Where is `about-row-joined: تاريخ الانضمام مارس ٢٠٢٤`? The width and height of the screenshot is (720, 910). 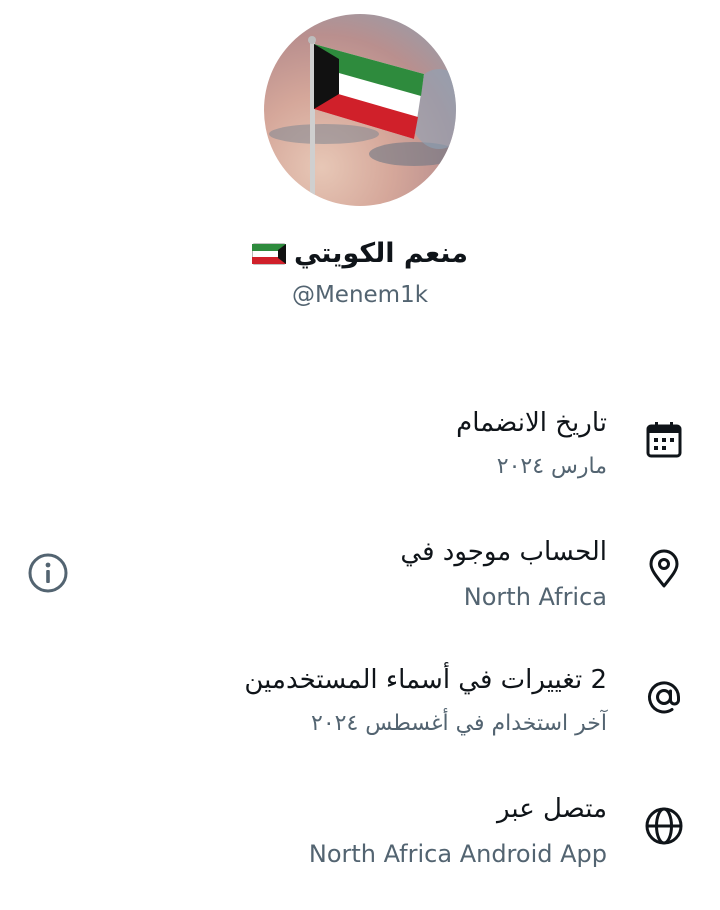 about-row-joined: تاريخ الانضمام مارس ٢٠٢٤ is located at coordinates (360, 463).